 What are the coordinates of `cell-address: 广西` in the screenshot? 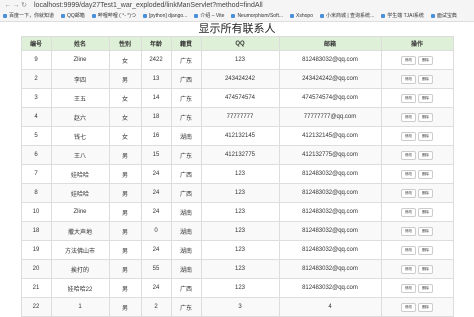 It's located at (186, 174).